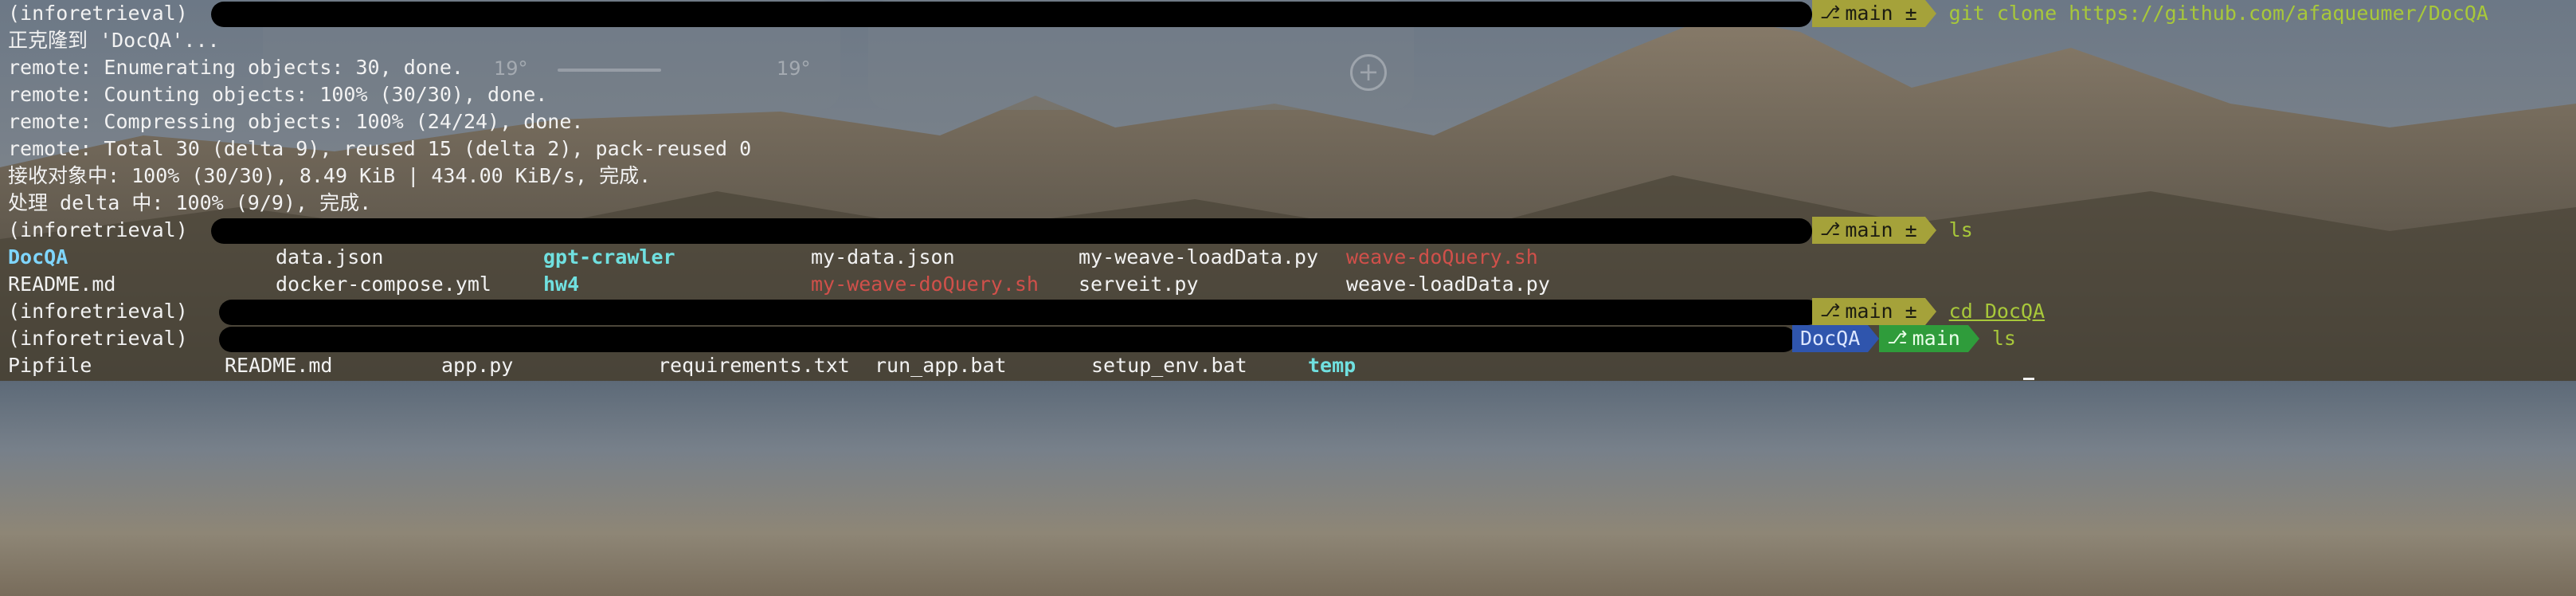 The image size is (2576, 596). I want to click on list-item: app.py, so click(477, 365).